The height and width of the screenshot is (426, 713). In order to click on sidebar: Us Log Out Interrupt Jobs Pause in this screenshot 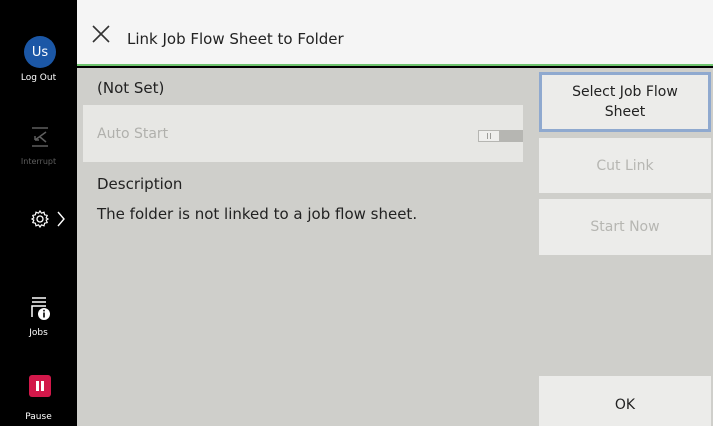, I will do `click(38, 213)`.